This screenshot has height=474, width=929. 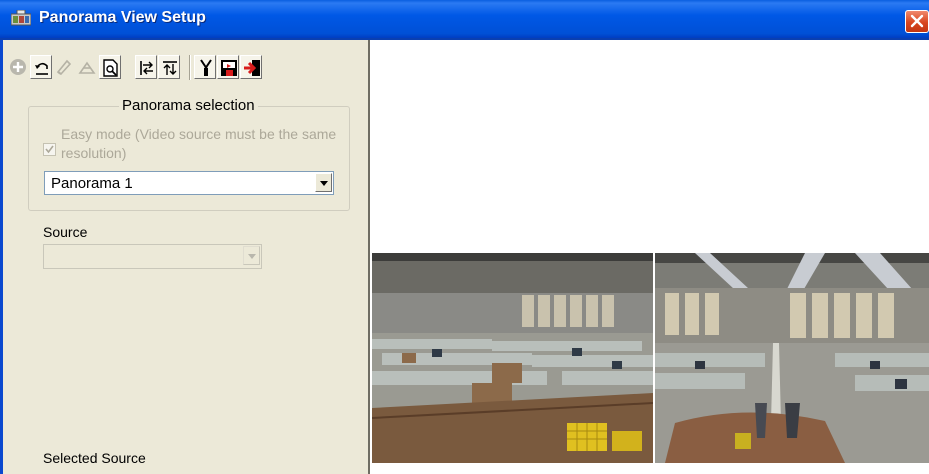 I want to click on cut-icon, so click(x=206, y=67).